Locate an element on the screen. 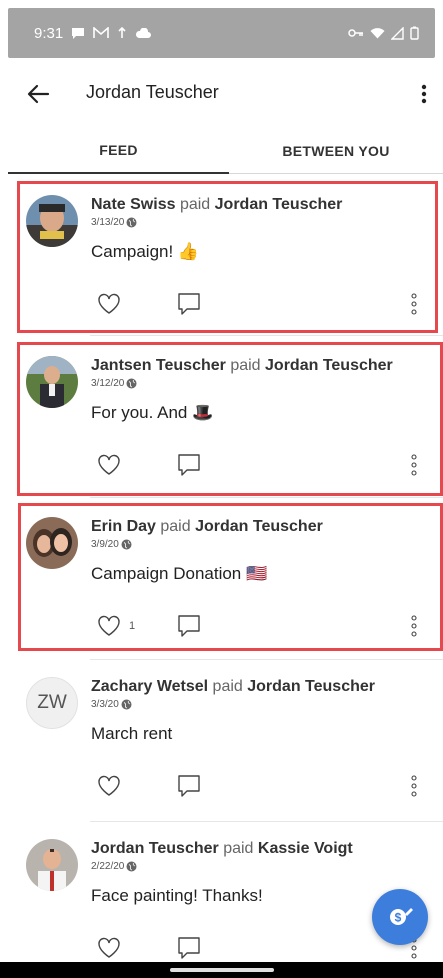 Image resolution: width=443 pixels, height=978 pixels. home-gesture-handle is located at coordinates (222, 970).